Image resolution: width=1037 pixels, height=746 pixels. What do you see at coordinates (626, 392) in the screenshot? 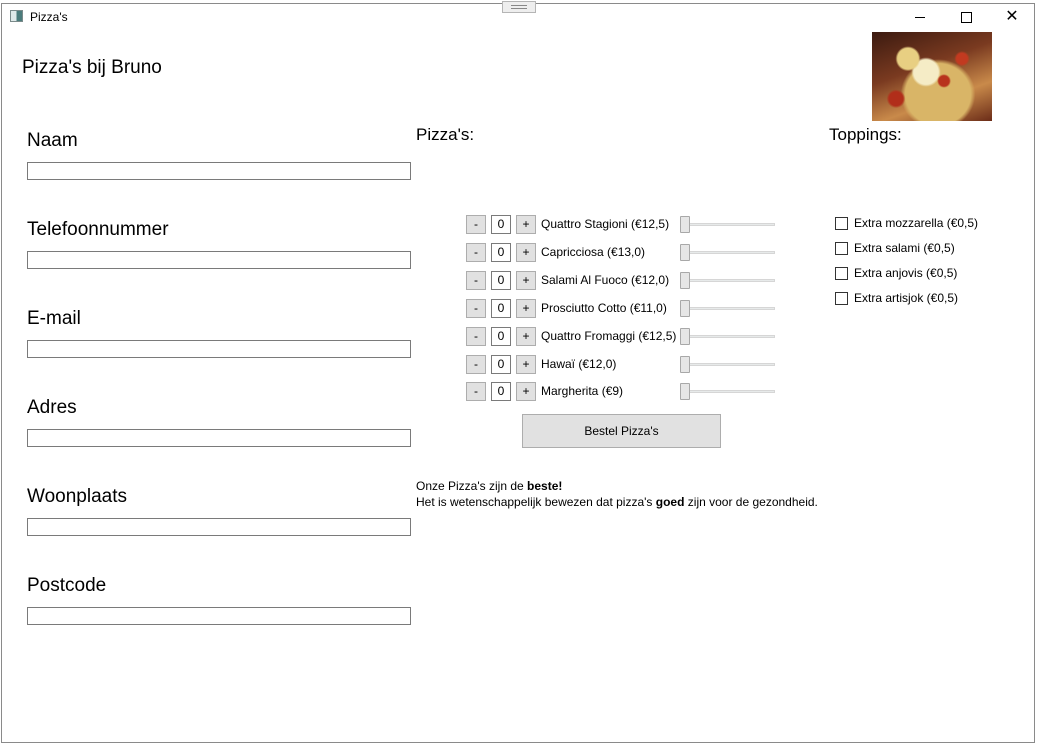
I see `pizza-row: - 0 + Margherita (€9)` at bounding box center [626, 392].